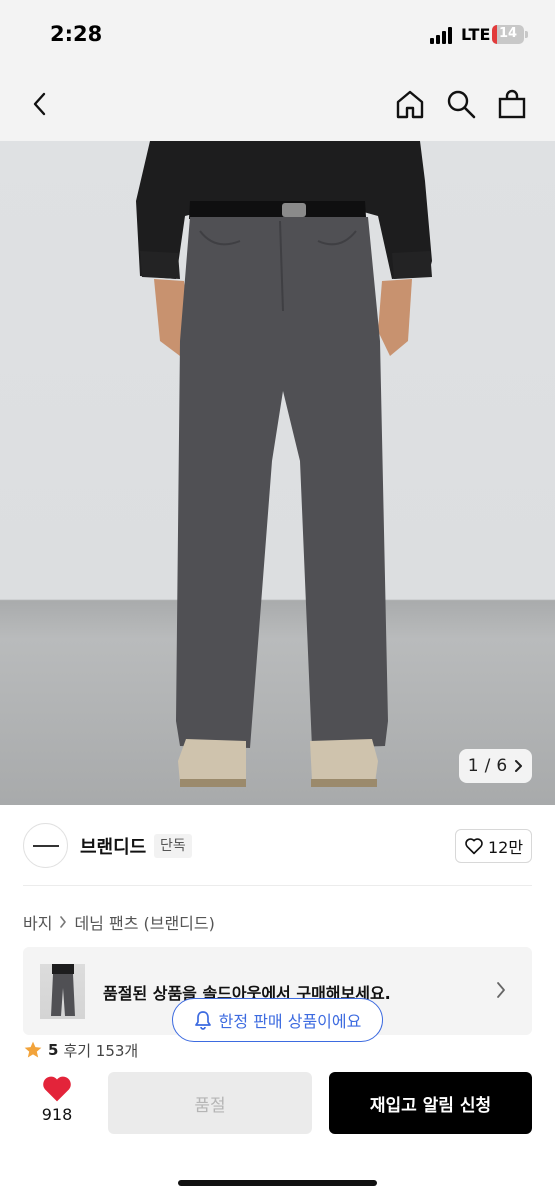 The height and width of the screenshot is (1200, 555). What do you see at coordinates (473, 766) in the screenshot?
I see `counter-current: 1` at bounding box center [473, 766].